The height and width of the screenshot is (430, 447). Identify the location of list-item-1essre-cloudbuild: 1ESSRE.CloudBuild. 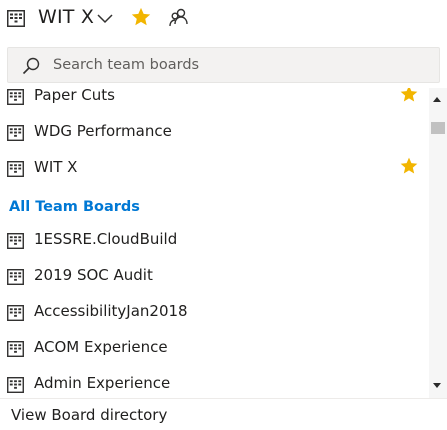
(215, 243).